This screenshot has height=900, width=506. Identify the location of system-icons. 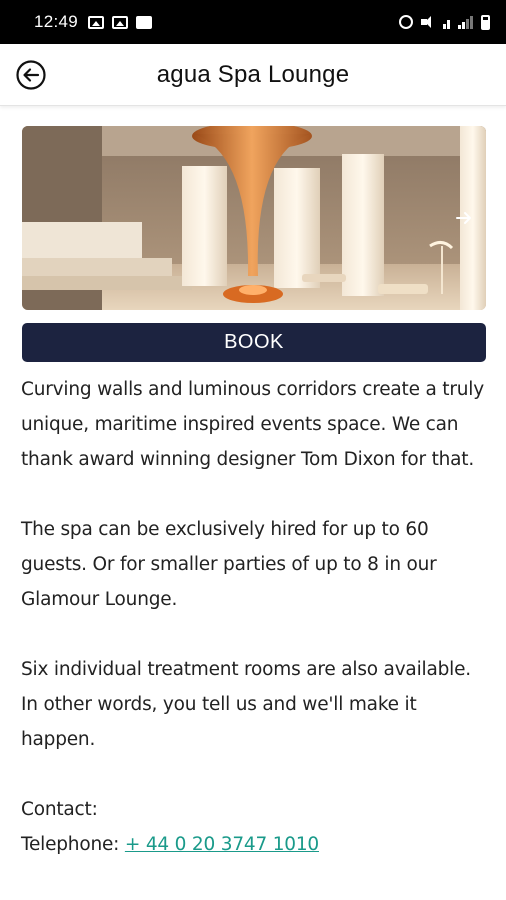
(444, 22).